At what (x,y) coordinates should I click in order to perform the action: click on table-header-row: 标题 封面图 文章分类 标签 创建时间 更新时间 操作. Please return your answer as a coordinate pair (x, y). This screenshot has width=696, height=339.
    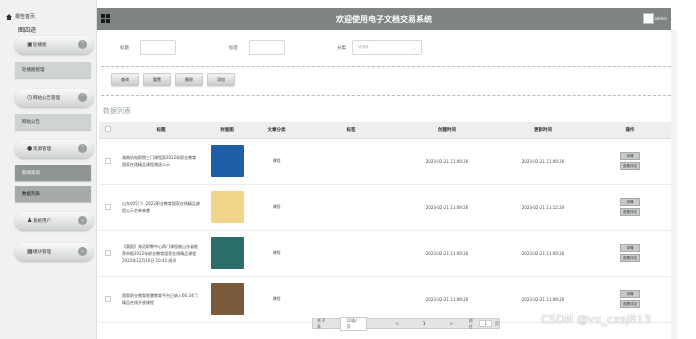
    Looking at the image, I should click on (385, 130).